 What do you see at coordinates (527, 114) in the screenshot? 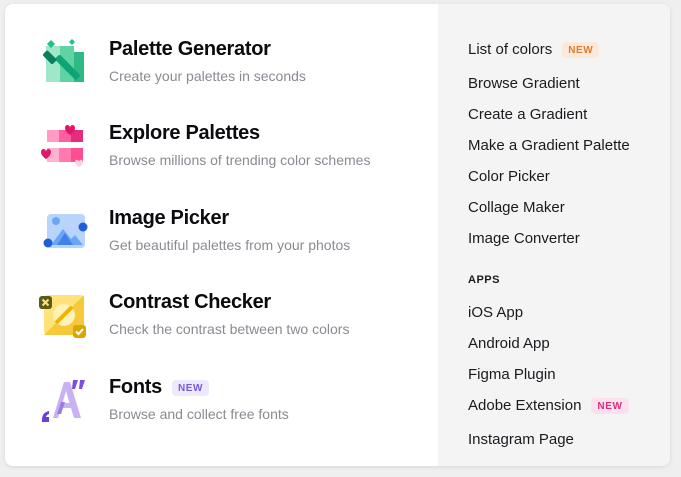
I see `link-create-gradient: Create a Gradient` at bounding box center [527, 114].